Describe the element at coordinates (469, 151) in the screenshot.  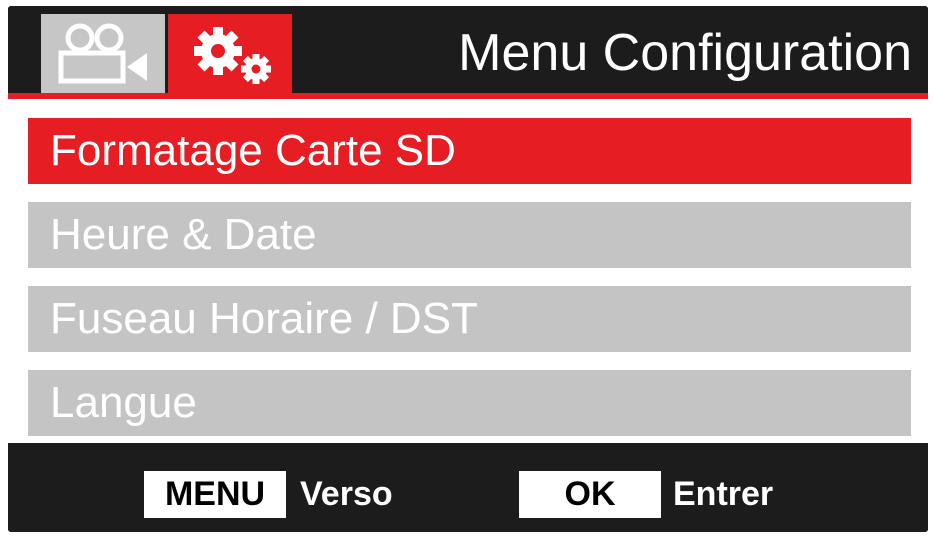
I see `menu-item-format-sd: Formatage Carte SD` at that location.